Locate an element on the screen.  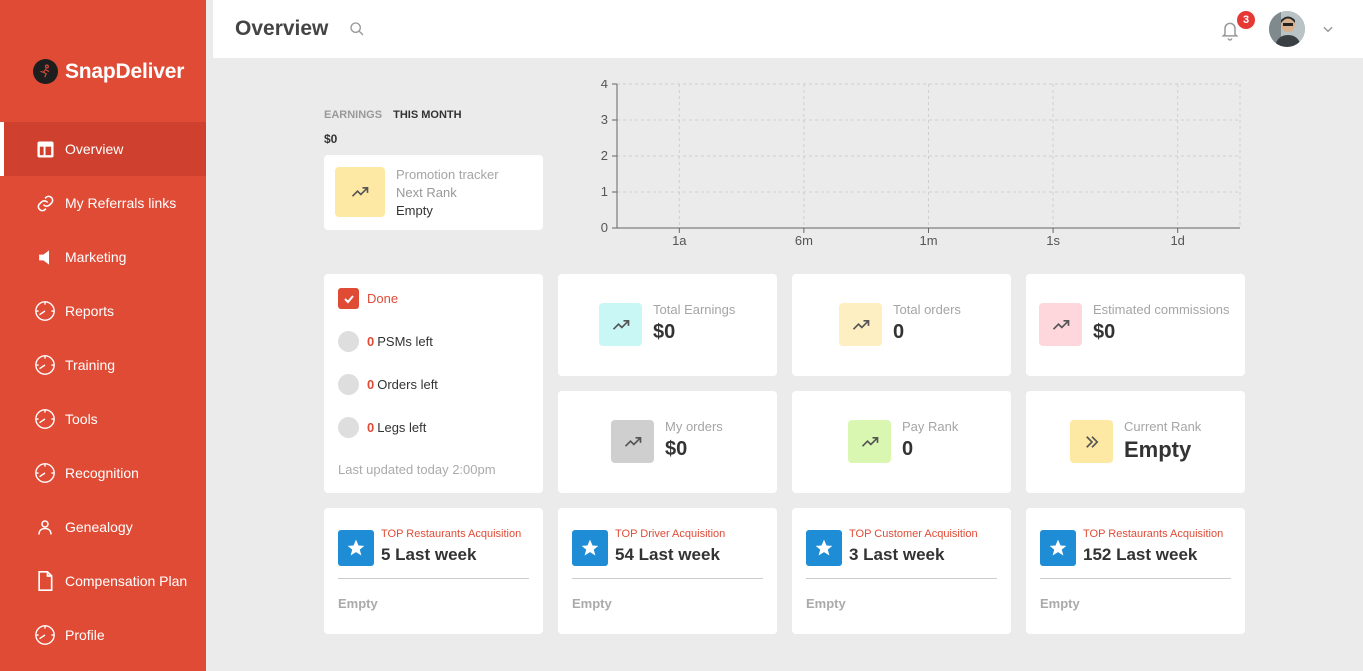
megaphone-icon is located at coordinates (45, 257).